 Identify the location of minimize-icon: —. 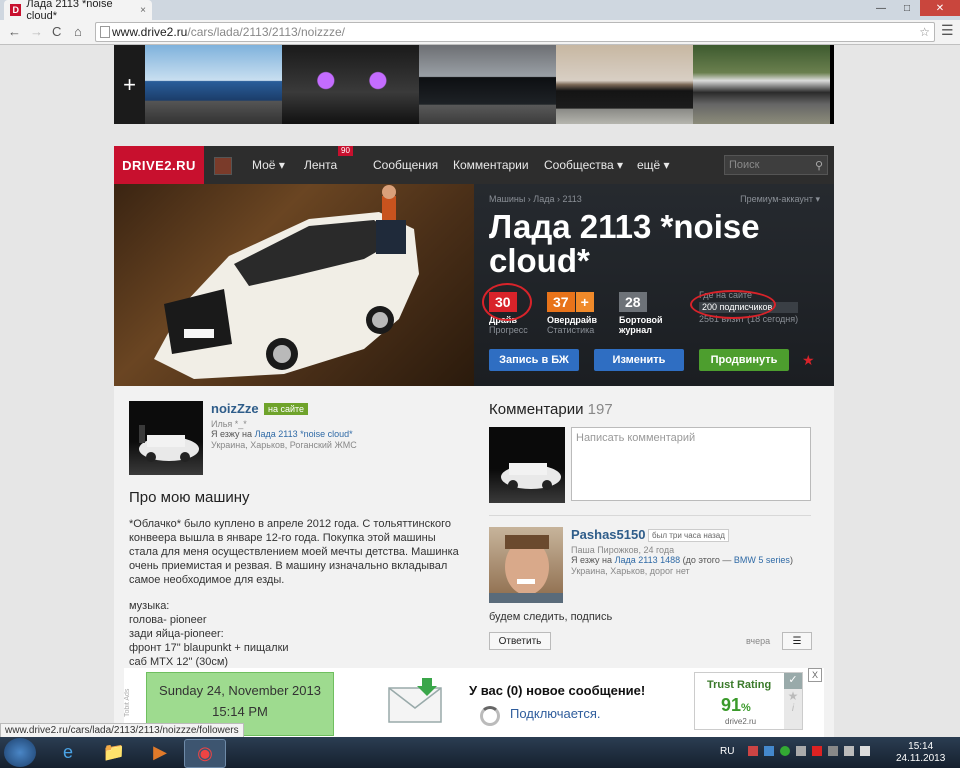
(881, 8).